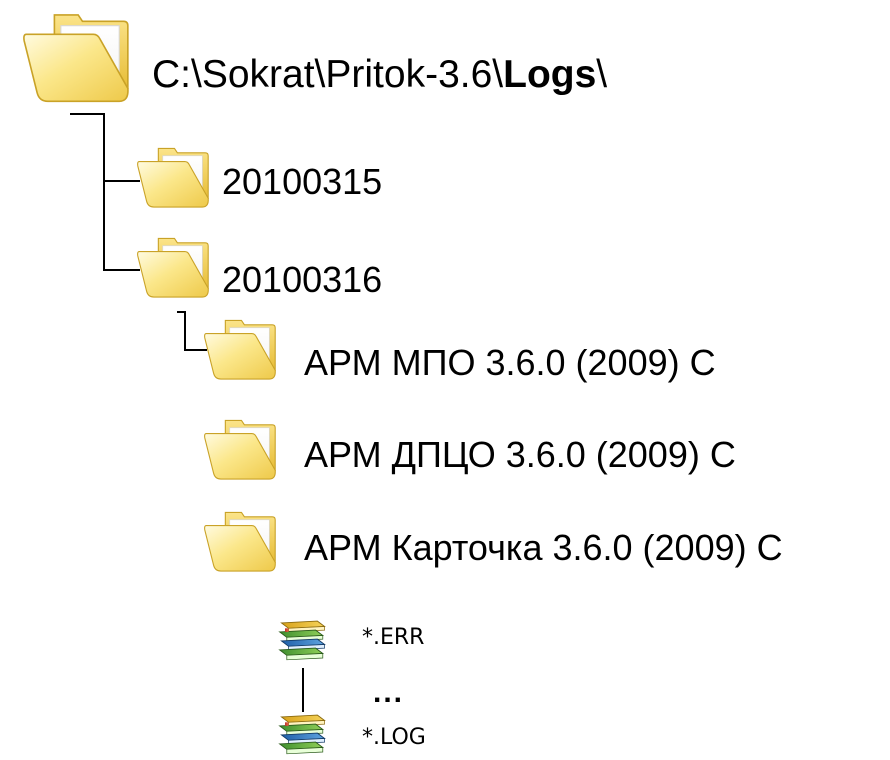  Describe the element at coordinates (302, 640) in the screenshot. I see `err-file-books-icon` at that location.